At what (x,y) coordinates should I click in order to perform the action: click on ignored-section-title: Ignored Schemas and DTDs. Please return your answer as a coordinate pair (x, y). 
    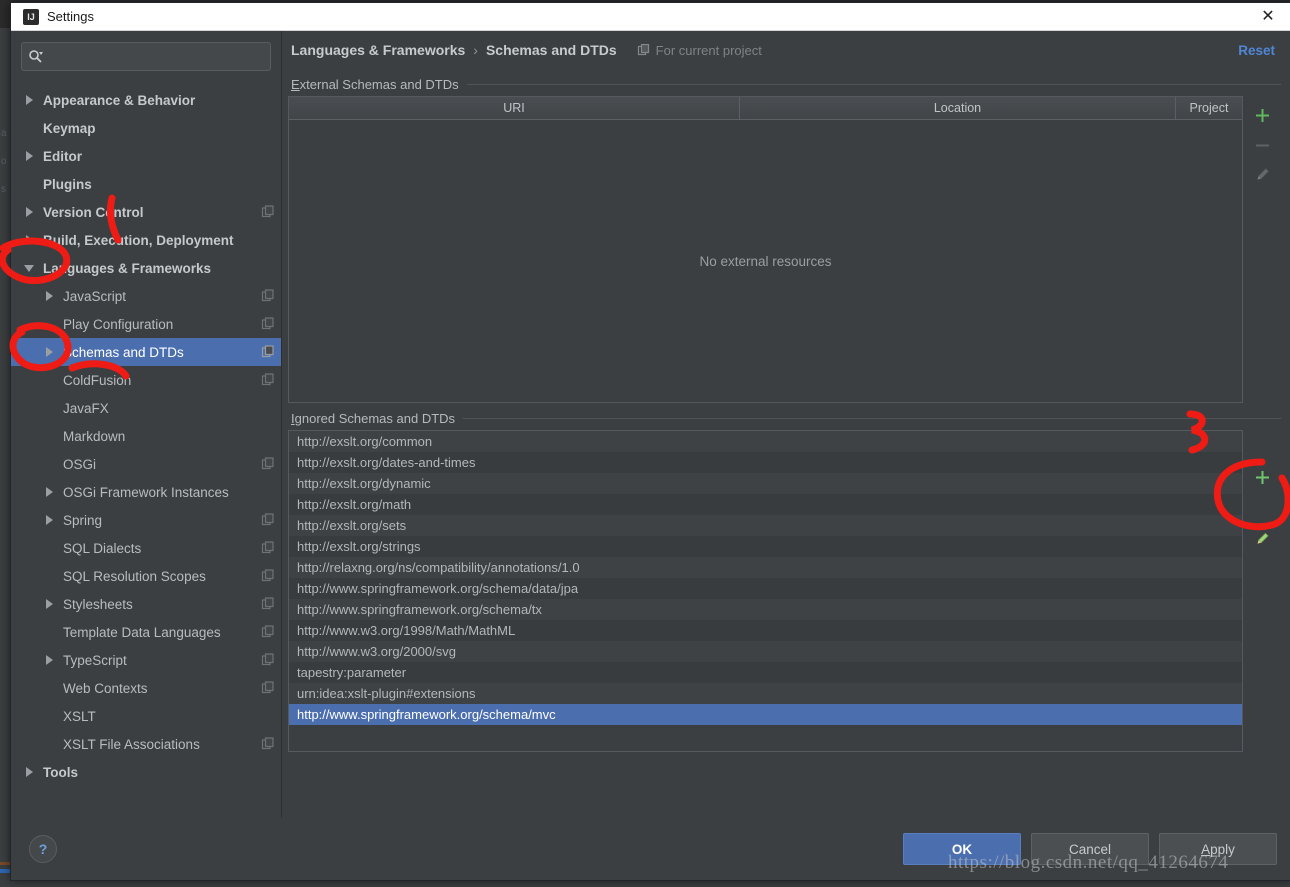
    Looking at the image, I should click on (786, 418).